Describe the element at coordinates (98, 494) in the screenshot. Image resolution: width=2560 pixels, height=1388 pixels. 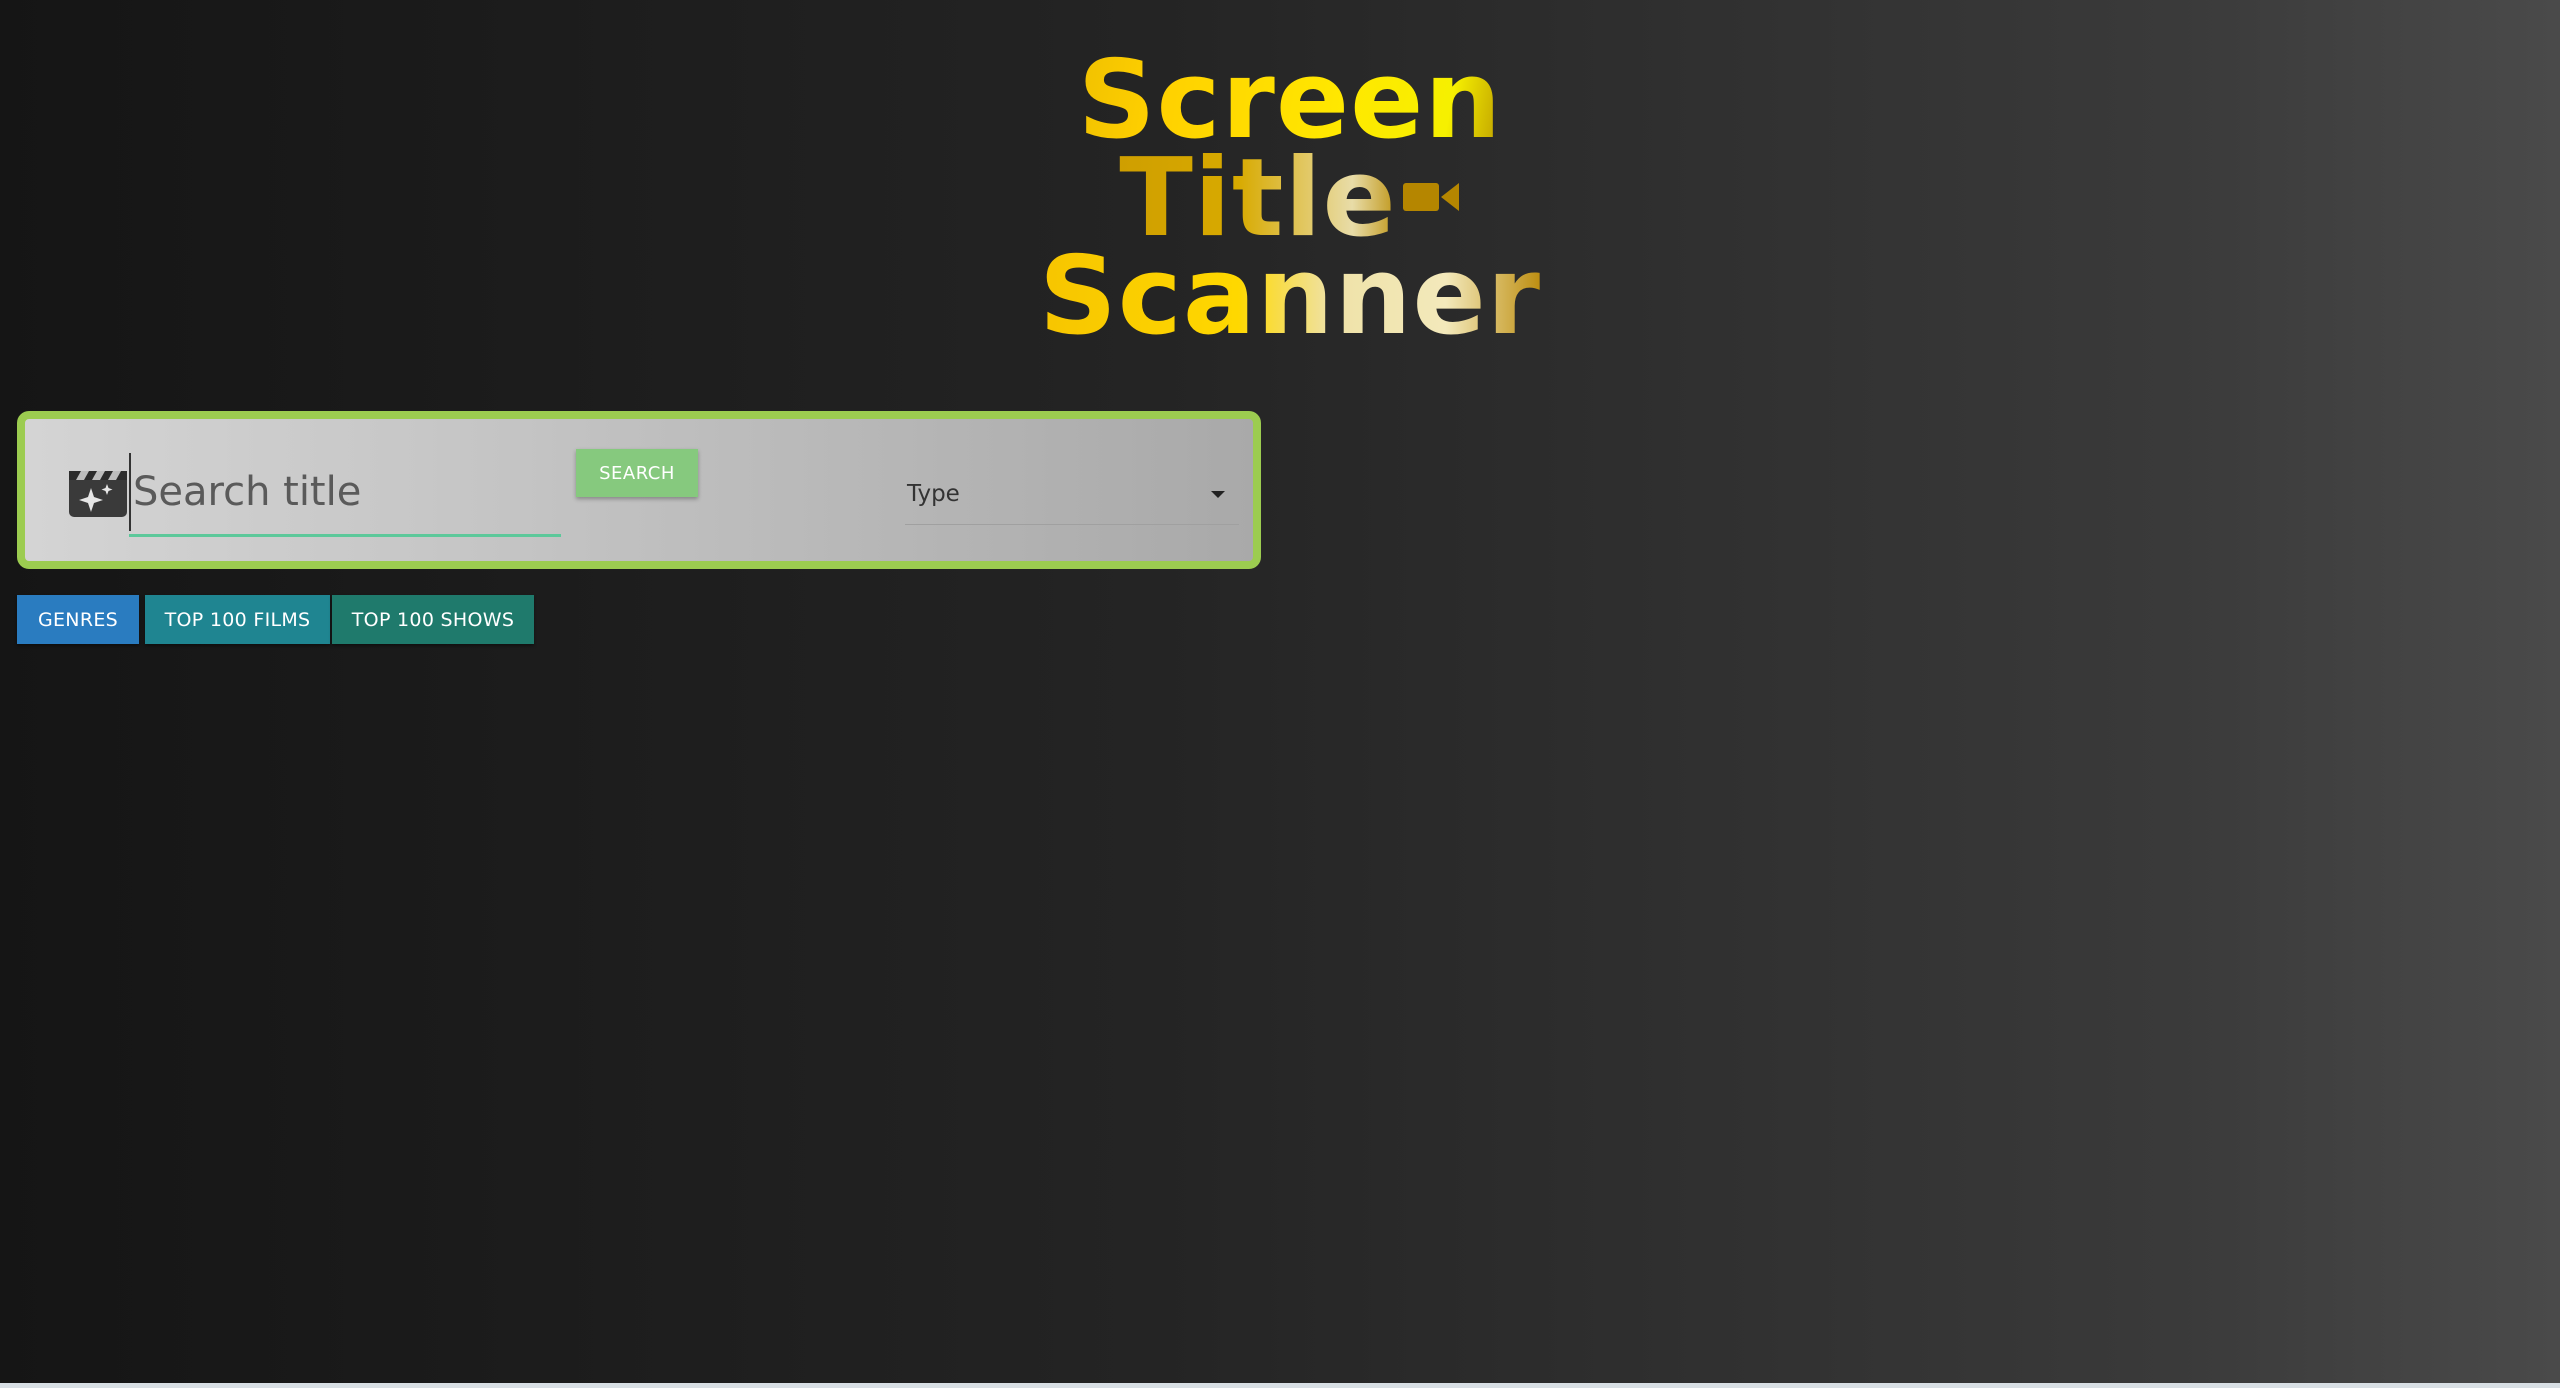
I see `clapperboard-sparkle-icon` at that location.